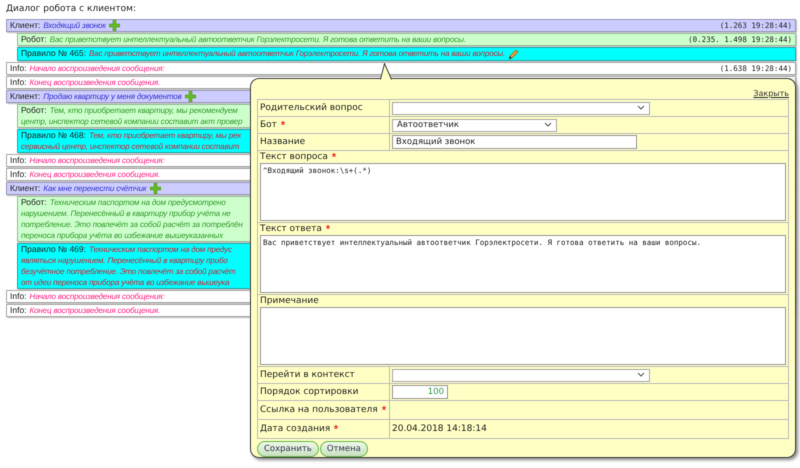 The image size is (800, 468). What do you see at coordinates (160, 249) in the screenshot?
I see `message-text: Техническим паспортом на дом предус` at bounding box center [160, 249].